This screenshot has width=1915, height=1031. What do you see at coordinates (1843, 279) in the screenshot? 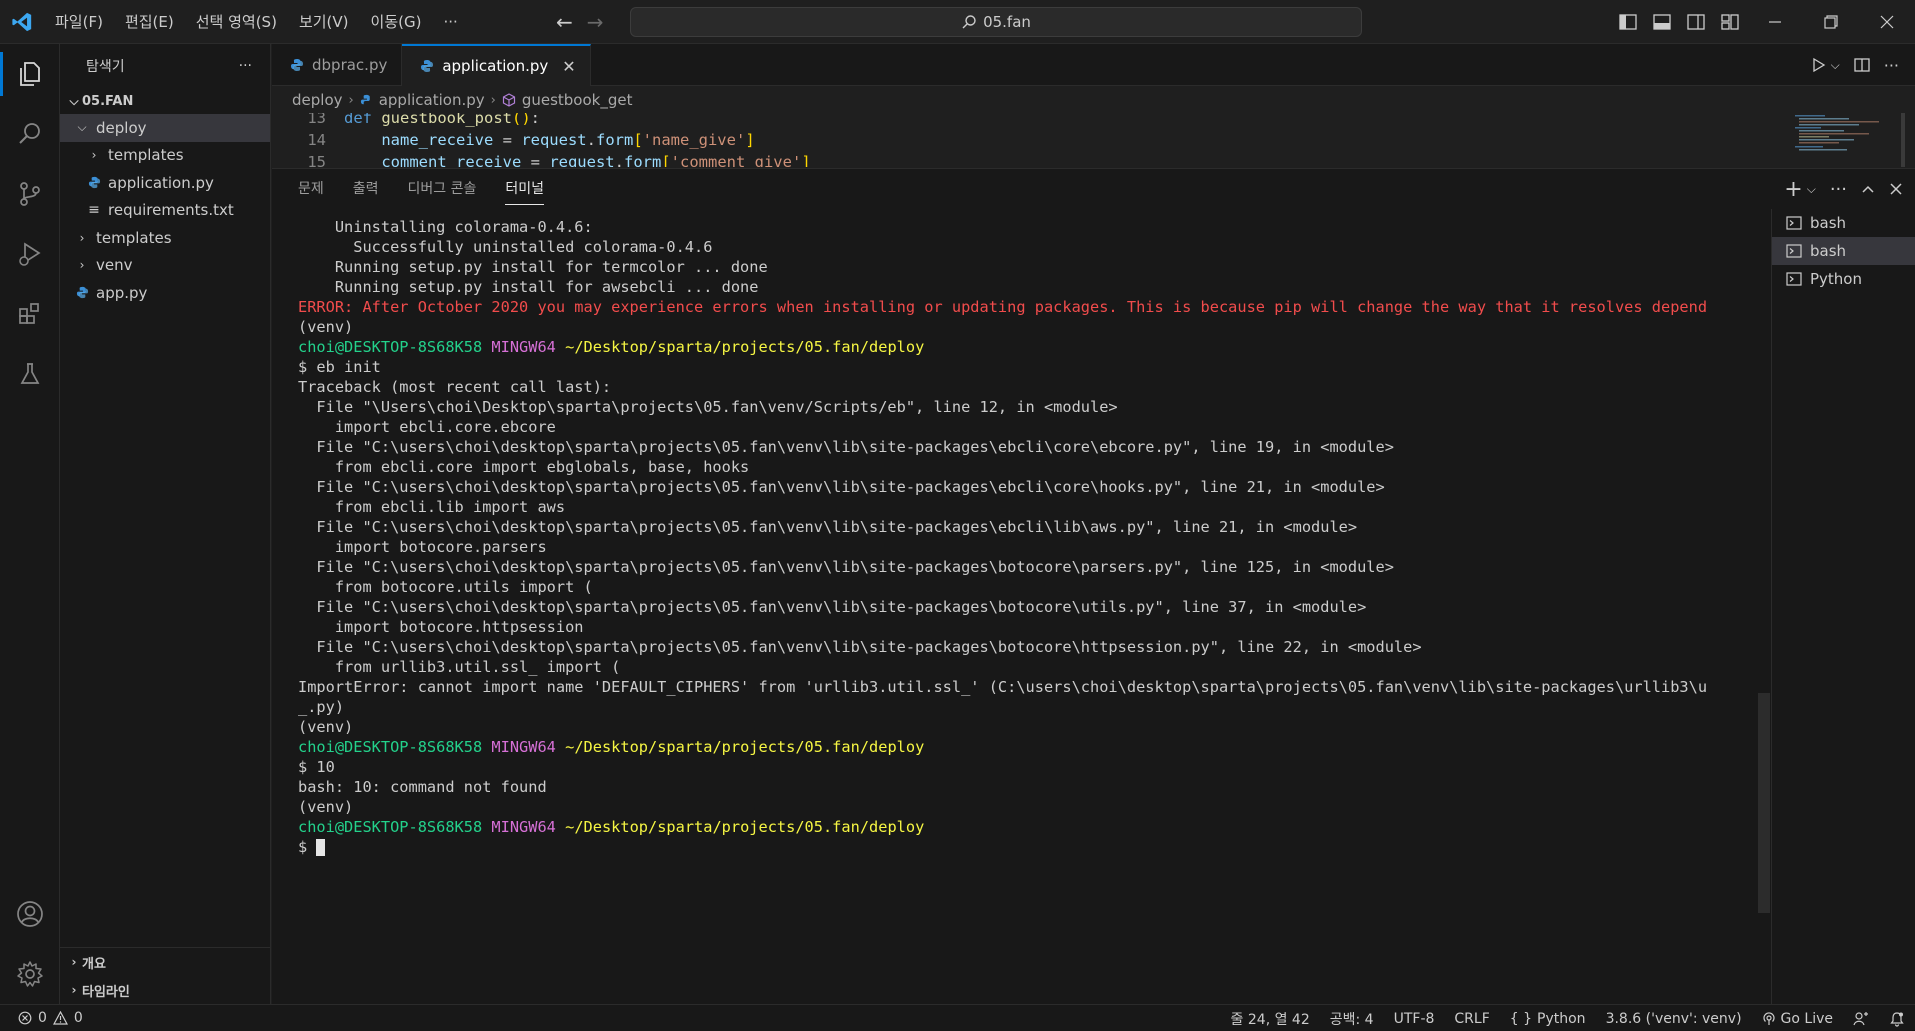
I see `terminal-instance-python: Python` at bounding box center [1843, 279].